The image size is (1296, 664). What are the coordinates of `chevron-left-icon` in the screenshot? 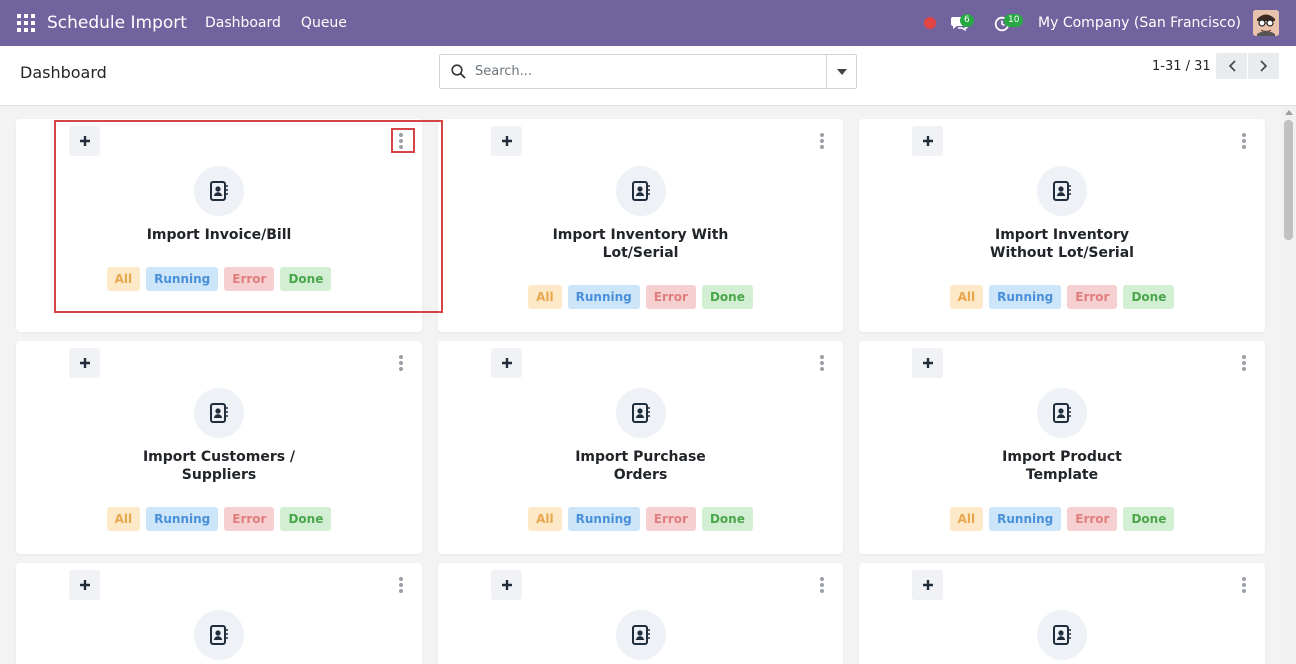 It's located at (1232, 66).